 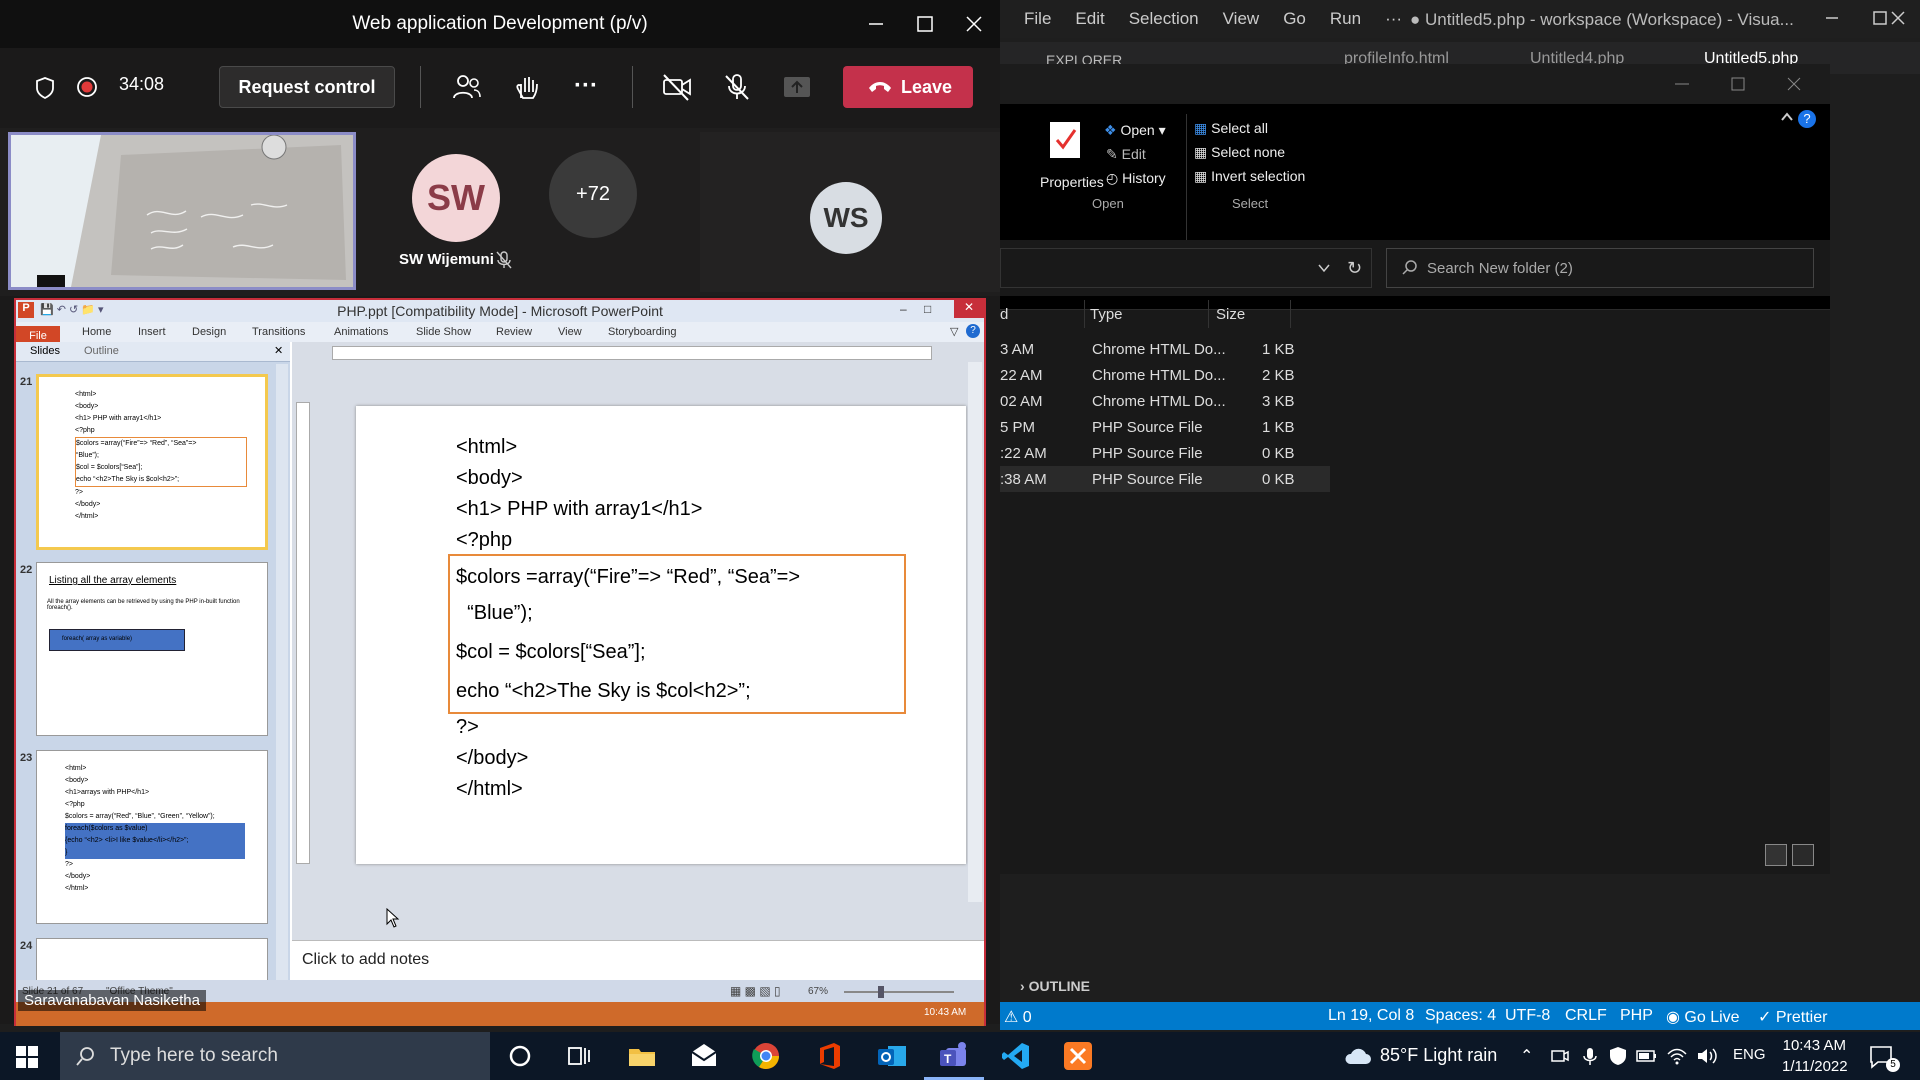 What do you see at coordinates (1703, 1017) in the screenshot?
I see `go-live: ◉ Go Live` at bounding box center [1703, 1017].